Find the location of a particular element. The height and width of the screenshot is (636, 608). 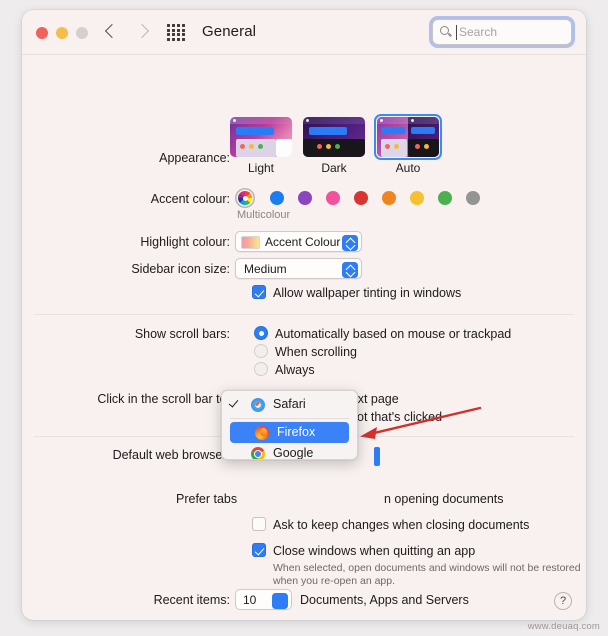

scroll-bars-option-always: Always is located at coordinates (295, 370).